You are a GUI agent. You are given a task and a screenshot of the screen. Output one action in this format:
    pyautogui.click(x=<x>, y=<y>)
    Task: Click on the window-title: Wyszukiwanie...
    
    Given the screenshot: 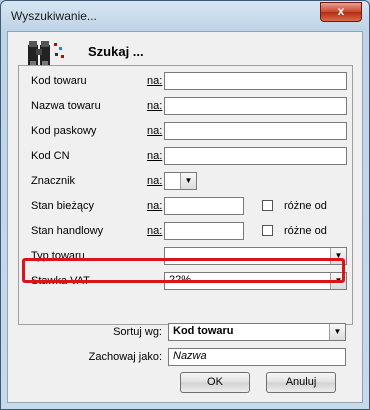 What is the action you would take?
    pyautogui.click(x=54, y=16)
    